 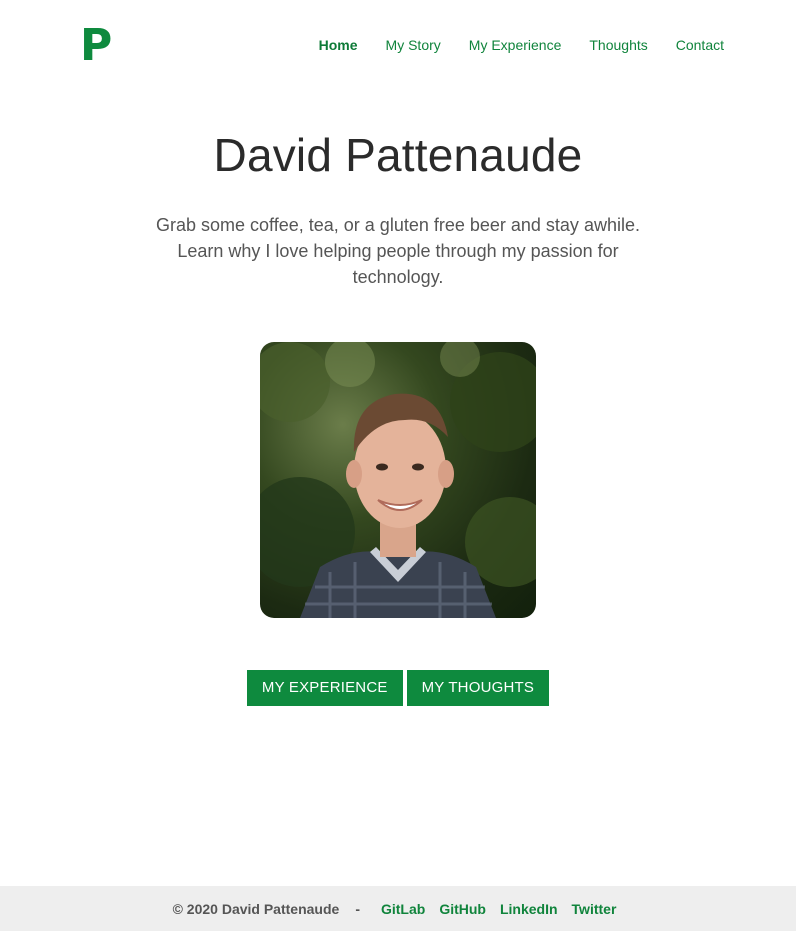 What do you see at coordinates (529, 909) in the screenshot?
I see `footer-link-linkedin: LinkedIn` at bounding box center [529, 909].